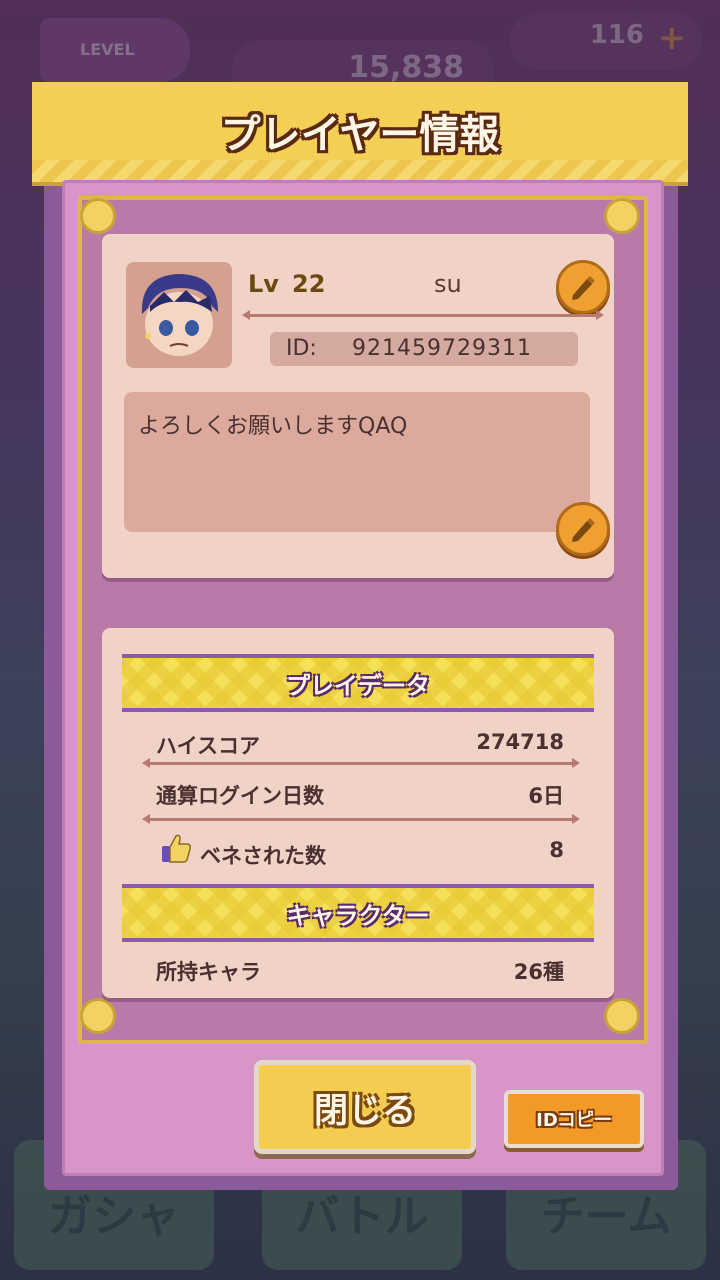 The image size is (720, 1280). I want to click on stat-label-bene: ベネされた数, so click(263, 856).